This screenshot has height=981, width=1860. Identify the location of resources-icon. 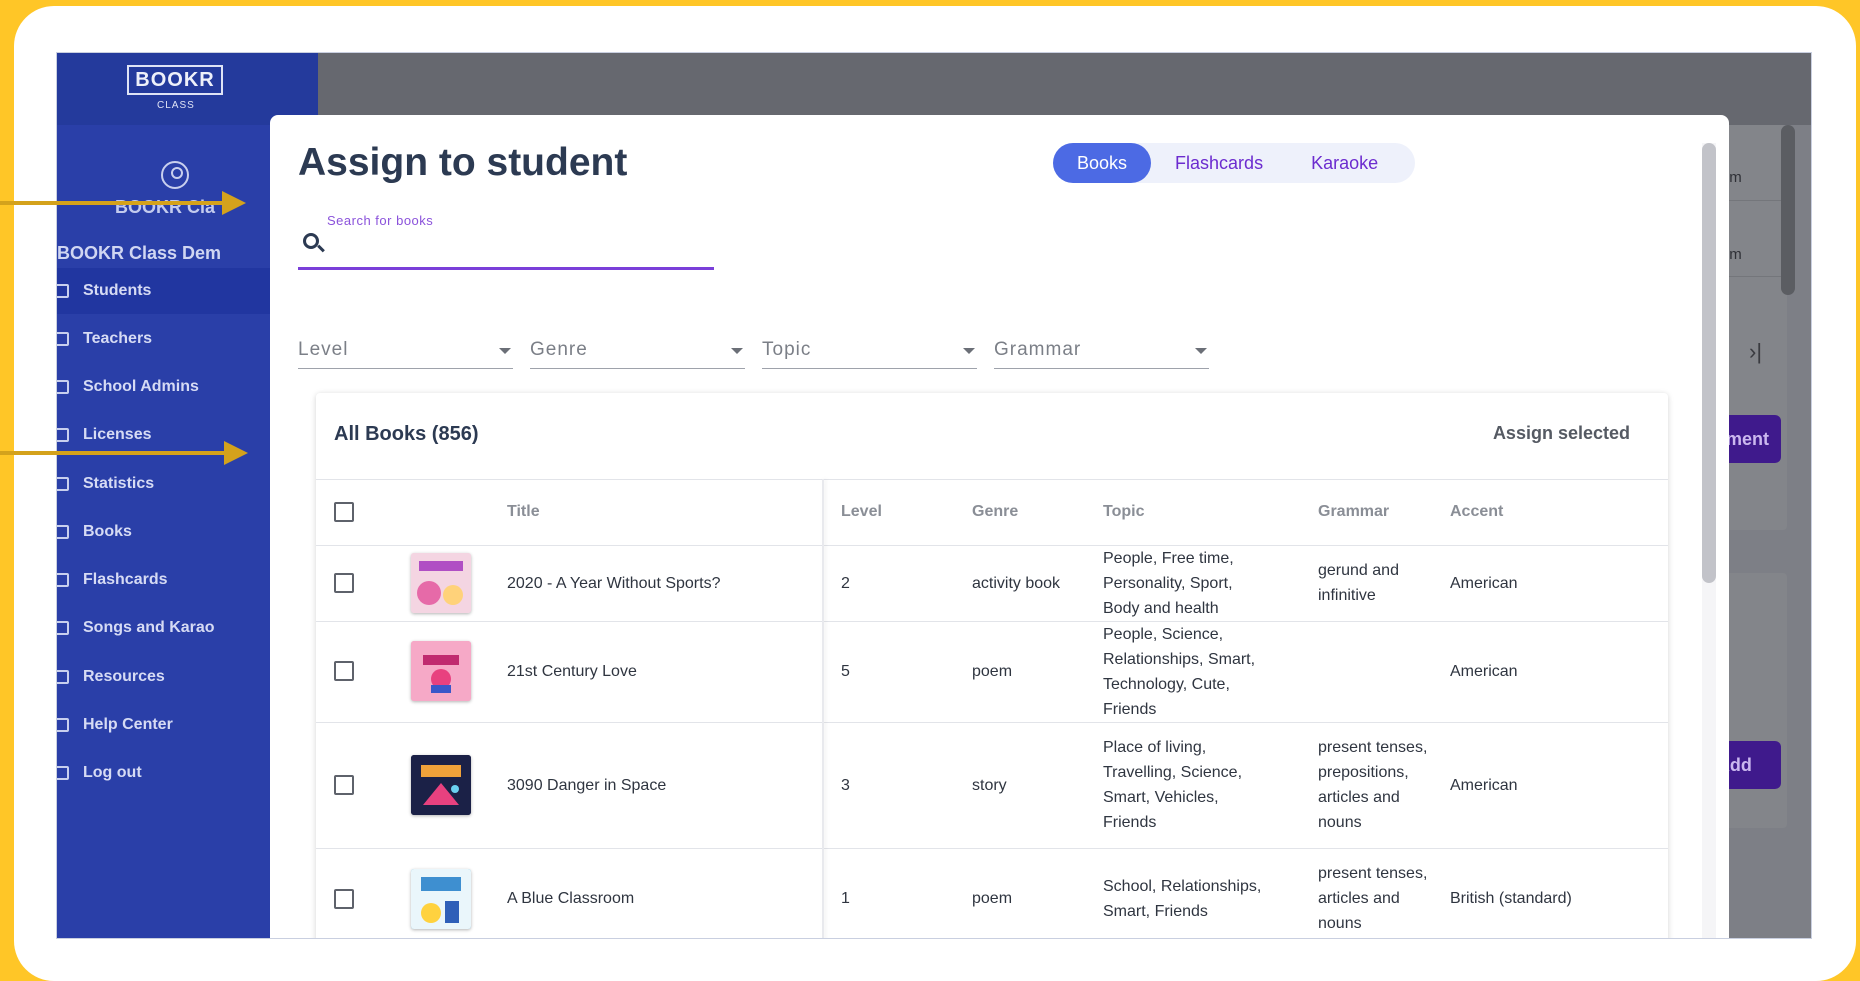
(63, 677).